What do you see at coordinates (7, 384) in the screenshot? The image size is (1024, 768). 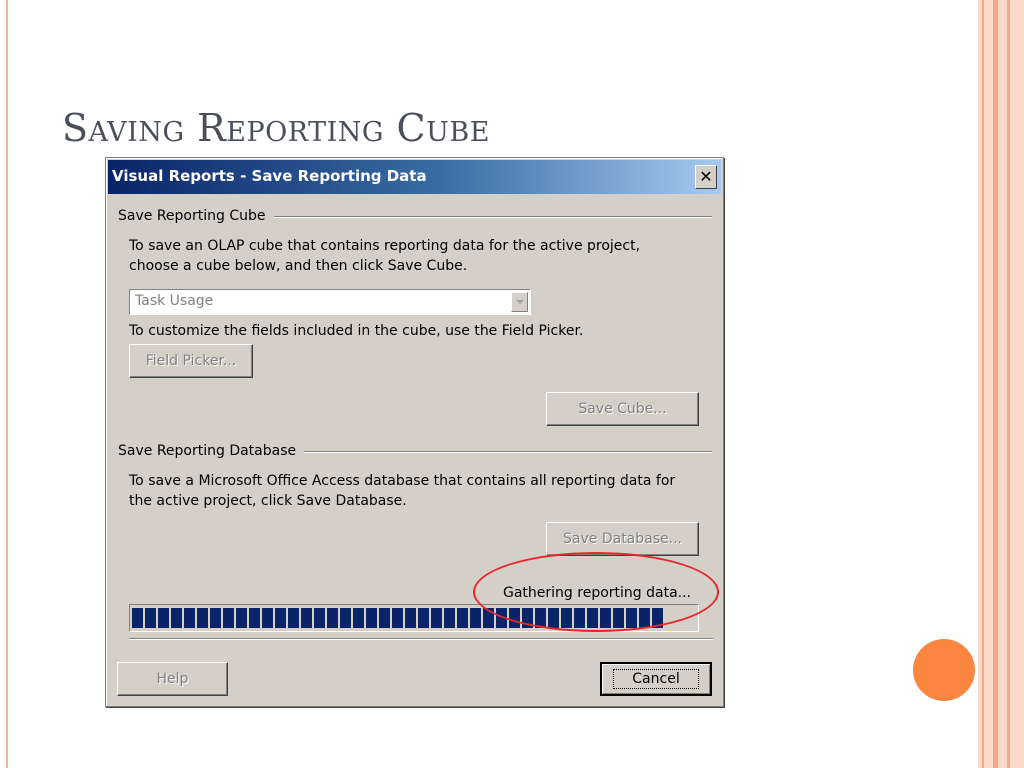 I see `left-accent-rule` at bounding box center [7, 384].